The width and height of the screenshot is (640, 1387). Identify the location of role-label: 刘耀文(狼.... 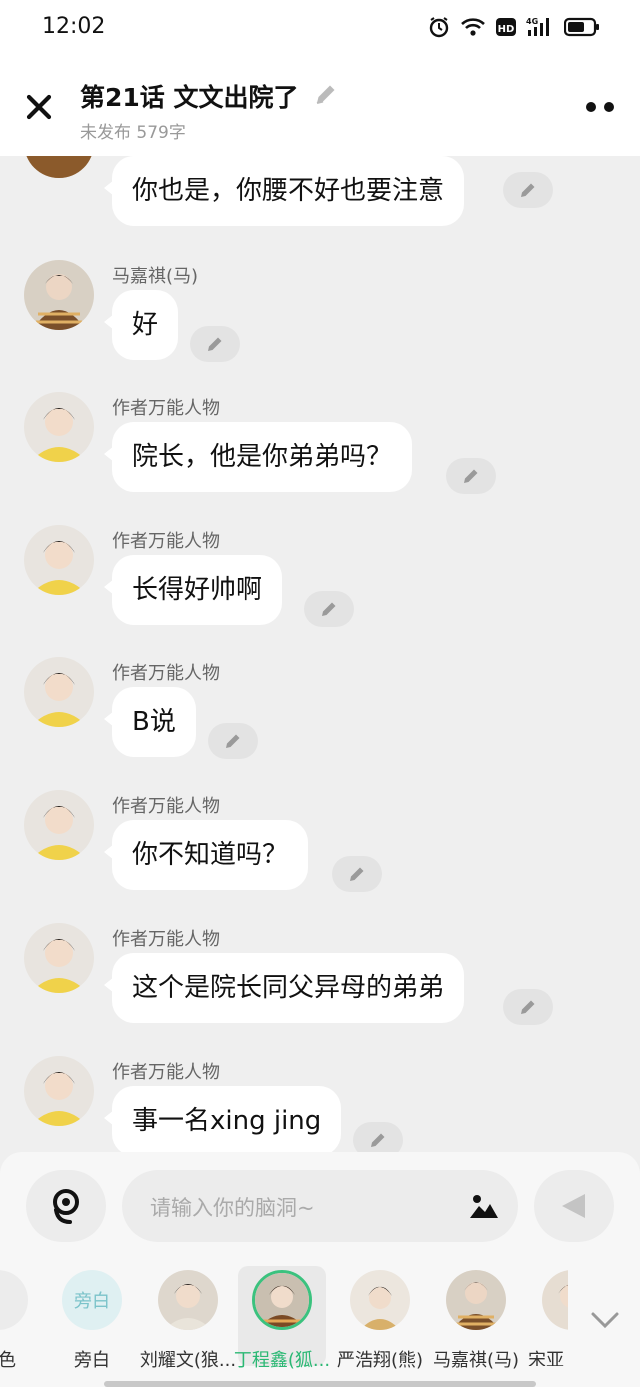
(188, 1360).